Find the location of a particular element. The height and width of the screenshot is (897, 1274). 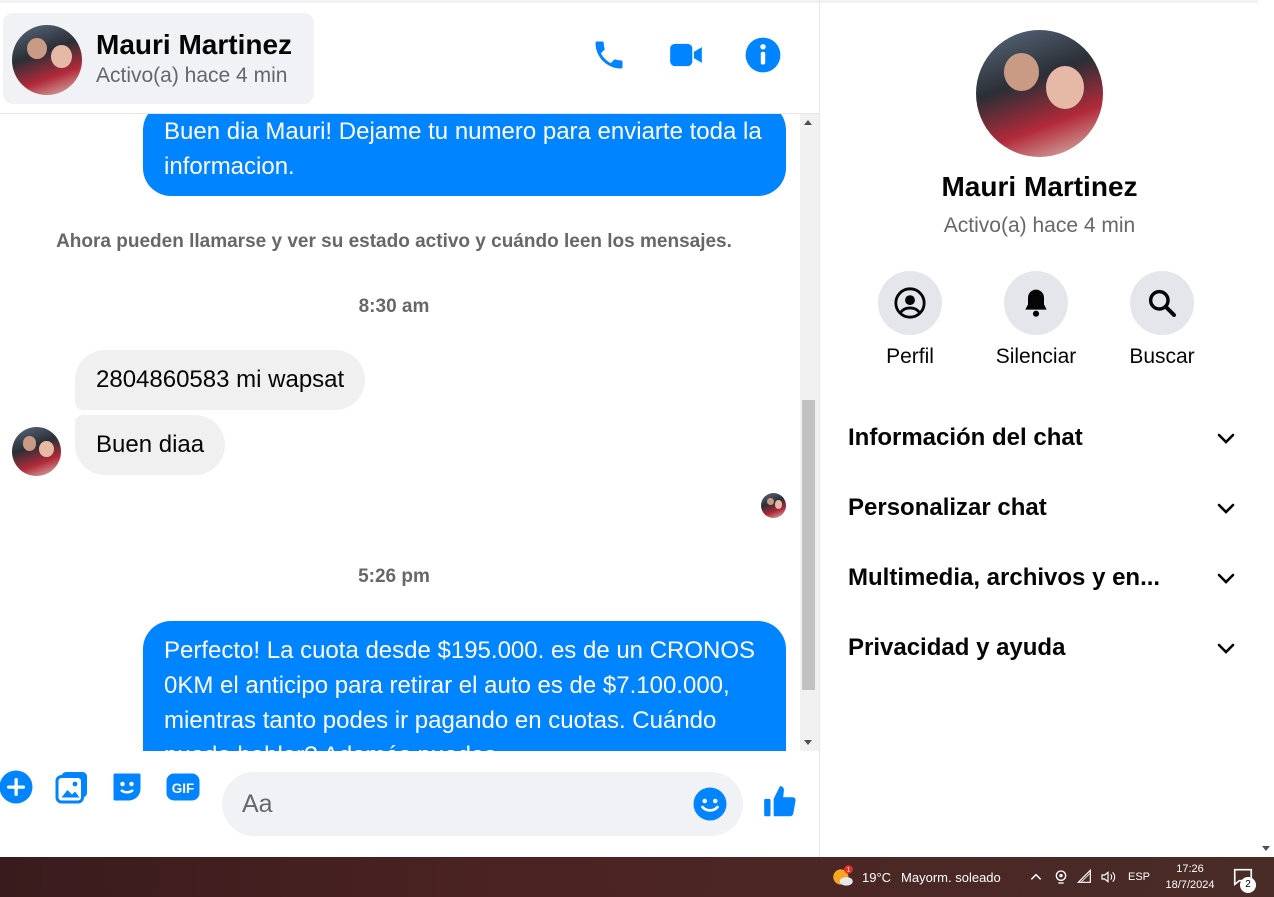

notification-count-badge: 2 is located at coordinates (1248, 885).